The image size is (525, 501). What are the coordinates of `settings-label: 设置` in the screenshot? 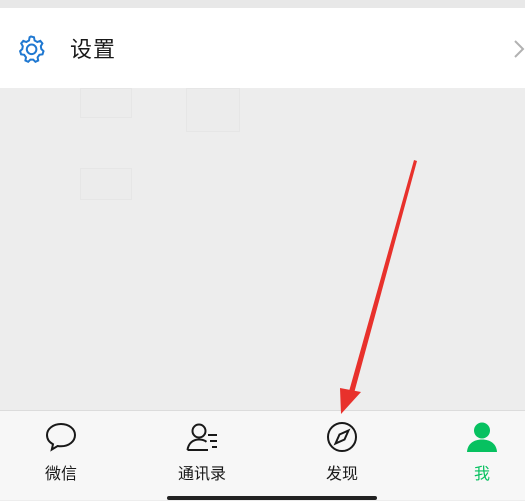 It's located at (93, 50).